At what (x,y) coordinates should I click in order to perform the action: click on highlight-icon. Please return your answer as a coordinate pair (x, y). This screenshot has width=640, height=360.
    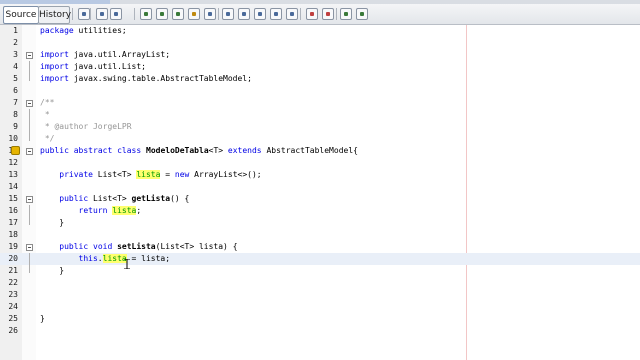
    Looking at the image, I should click on (194, 14).